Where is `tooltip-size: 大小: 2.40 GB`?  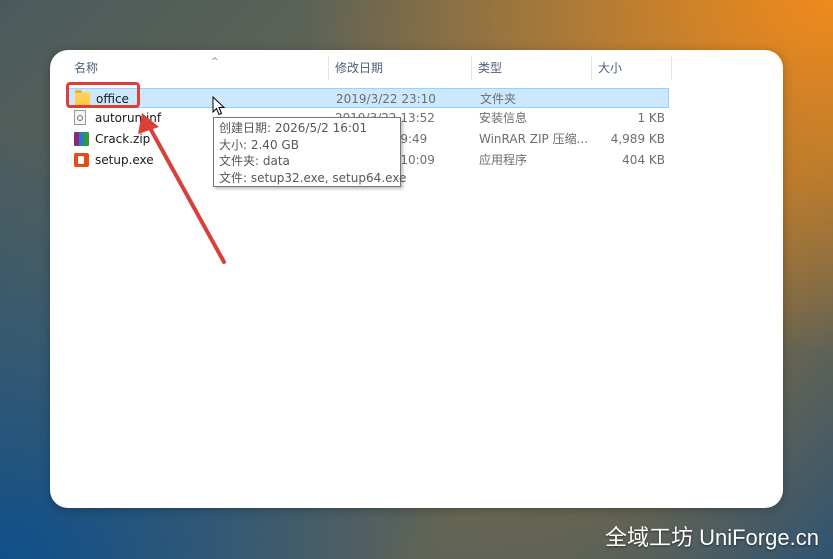 tooltip-size: 大小: 2.40 GB is located at coordinates (259, 144).